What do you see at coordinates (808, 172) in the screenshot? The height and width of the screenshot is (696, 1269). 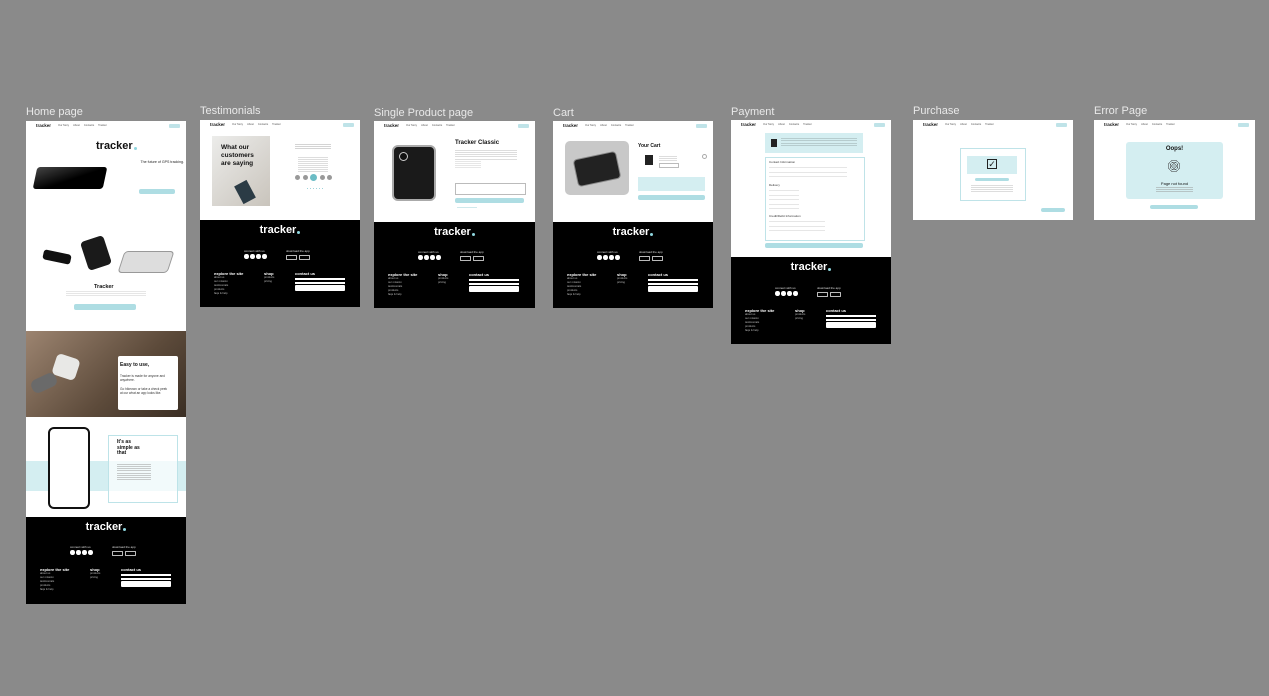 I see `contact-fields` at bounding box center [808, 172].